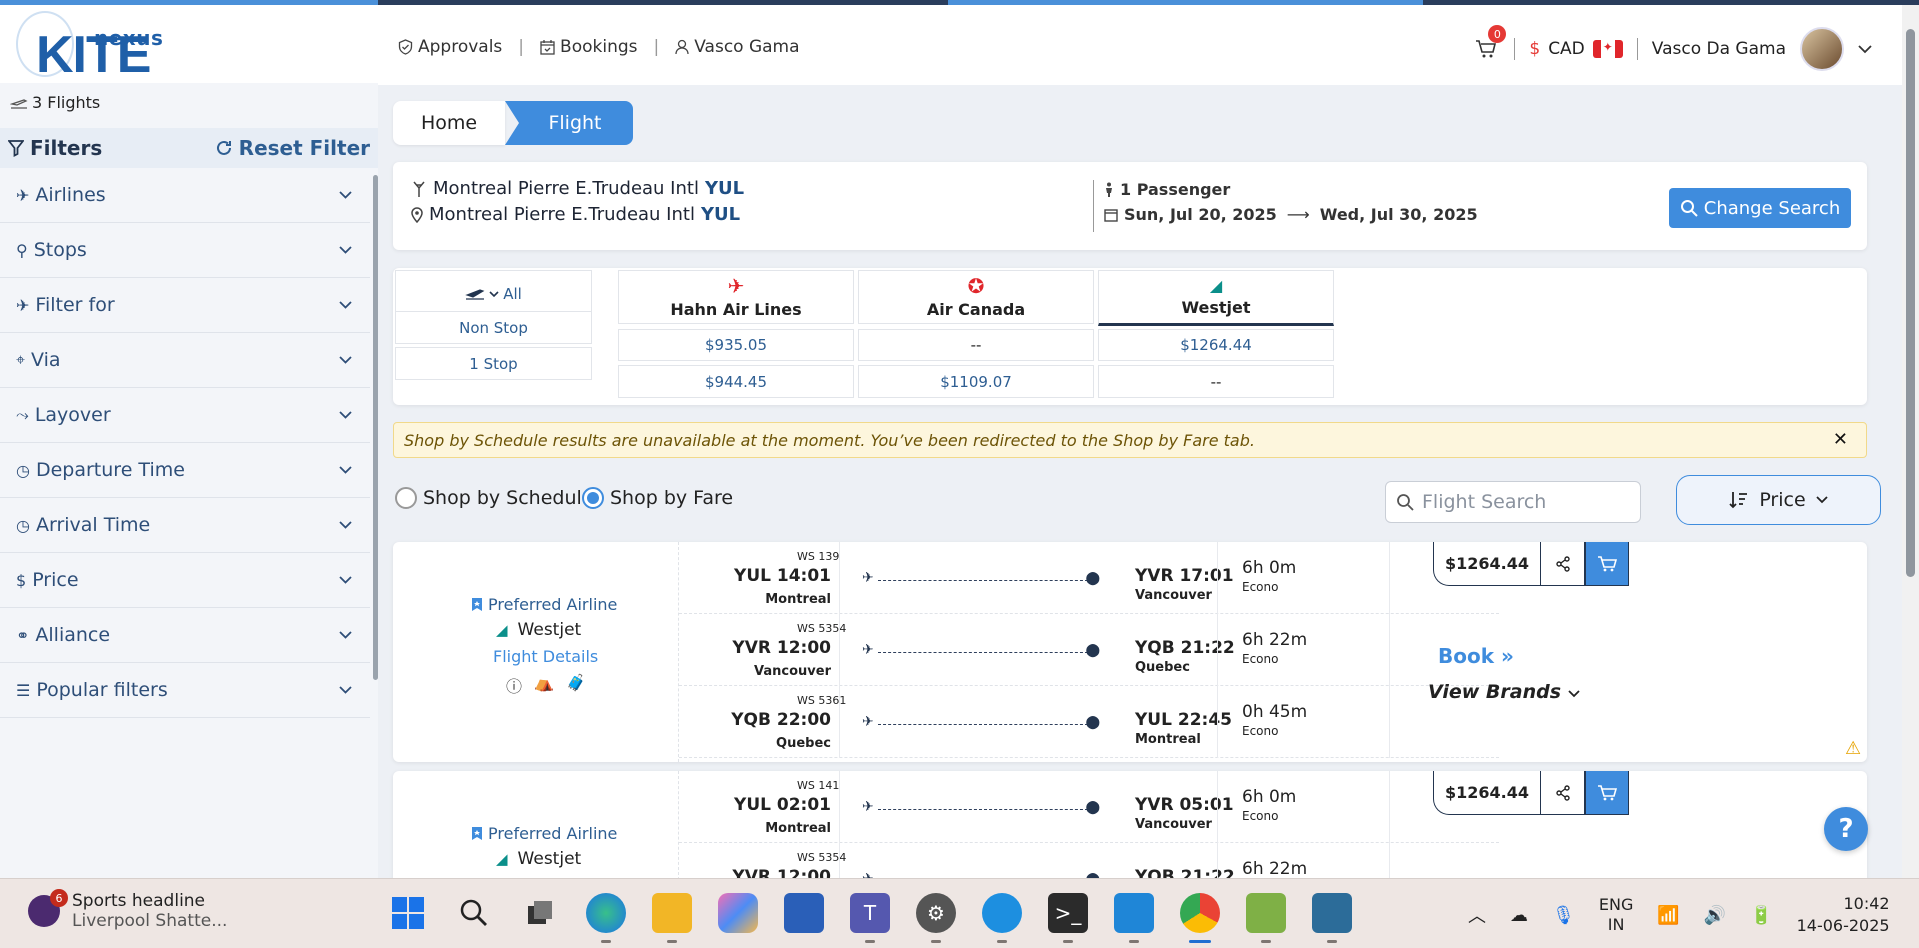  I want to click on list-icon: ☰, so click(23, 690).